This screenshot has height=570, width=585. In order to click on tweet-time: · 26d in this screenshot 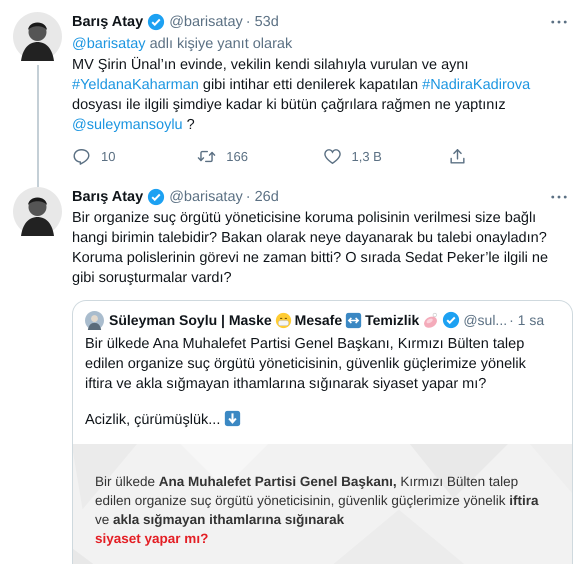, I will do `click(262, 197)`.